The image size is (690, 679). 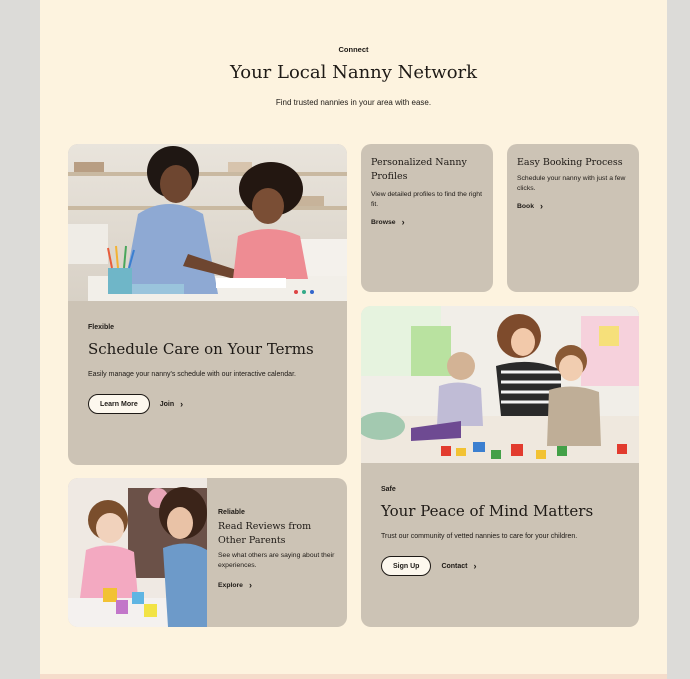 I want to click on page-title: Your Local Nanny Network, so click(x=353, y=72).